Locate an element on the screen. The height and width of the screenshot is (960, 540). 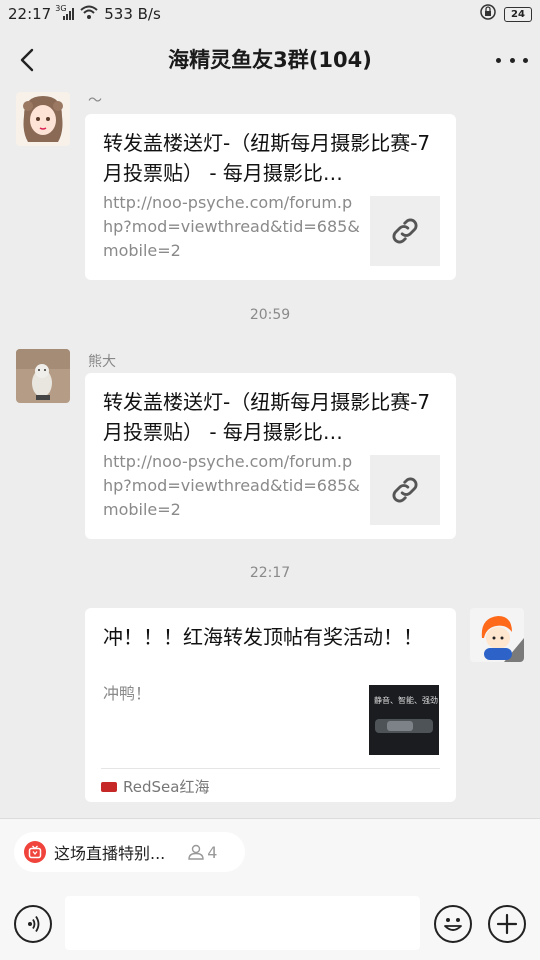
signal-icon: 3G is located at coordinates (65, 12).